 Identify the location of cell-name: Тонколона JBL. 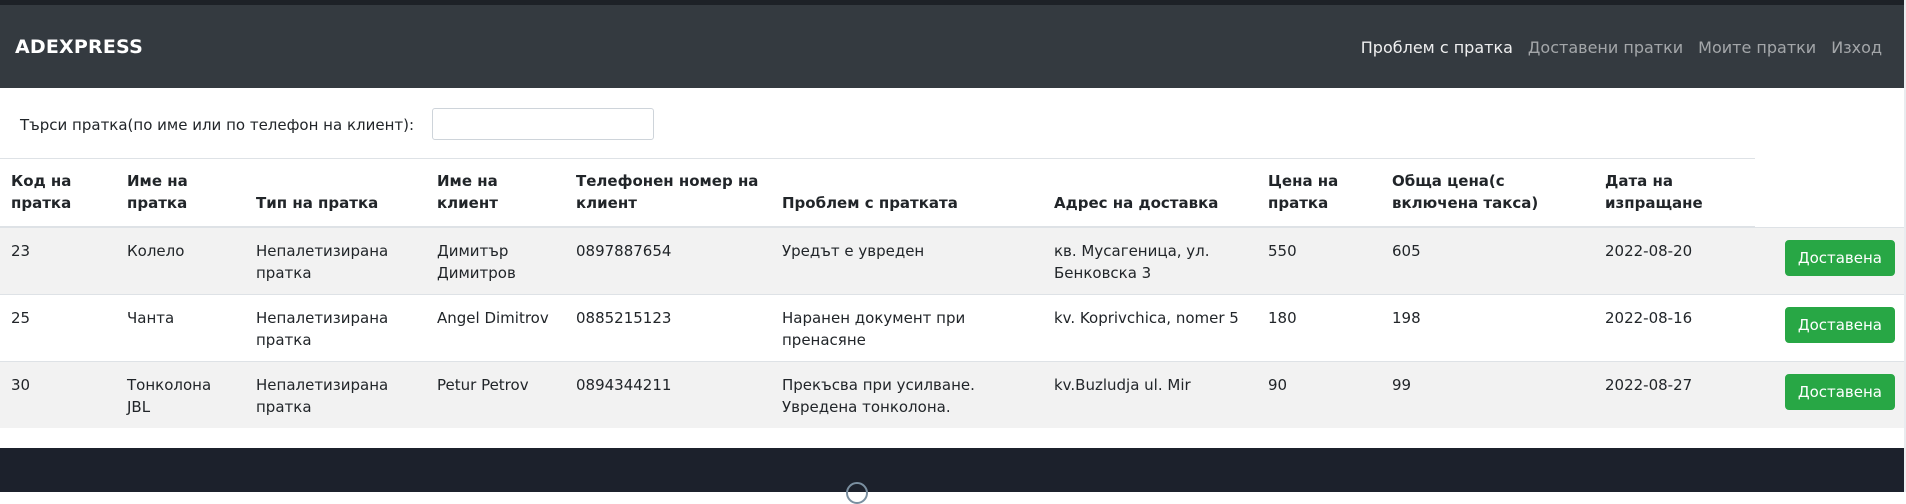
(180, 394).